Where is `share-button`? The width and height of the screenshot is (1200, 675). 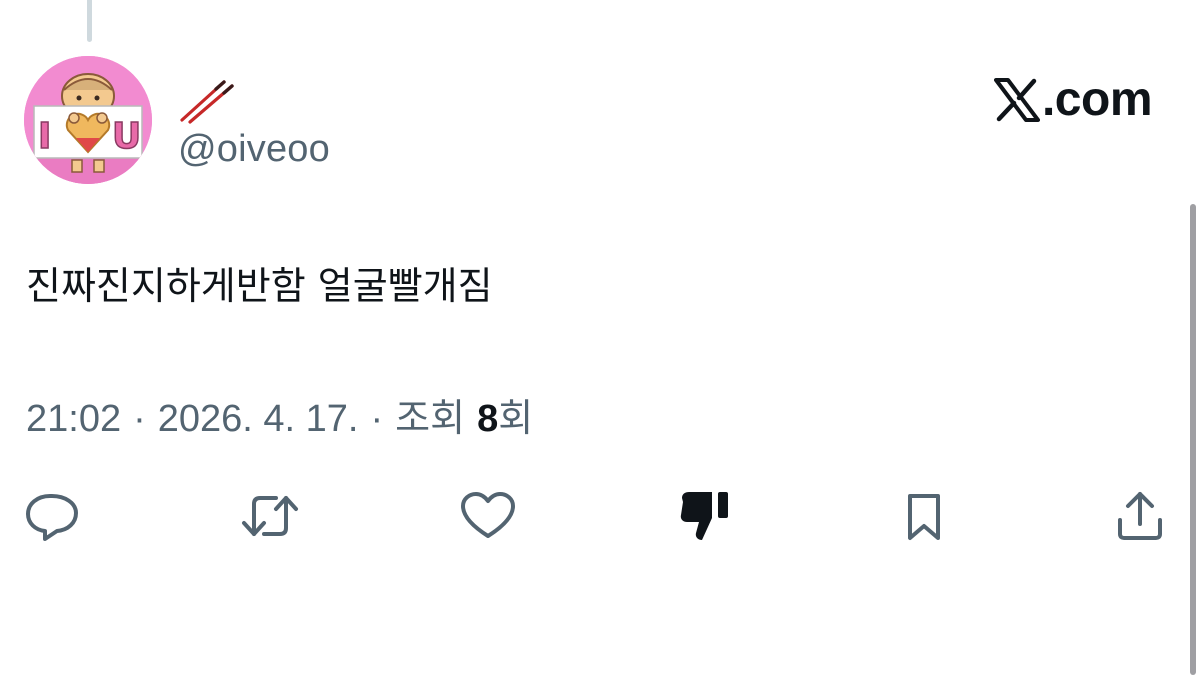
share-button is located at coordinates (1140, 516).